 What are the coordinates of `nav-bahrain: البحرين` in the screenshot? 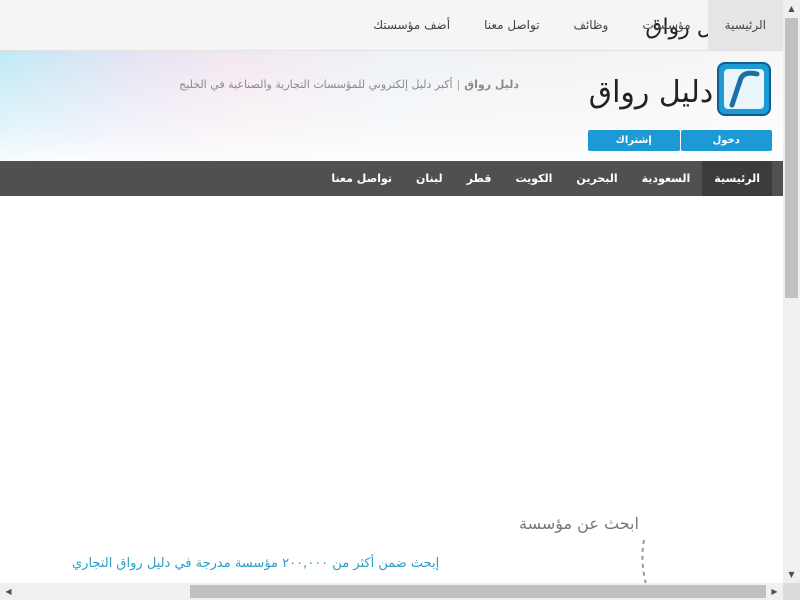 It's located at (596, 178).